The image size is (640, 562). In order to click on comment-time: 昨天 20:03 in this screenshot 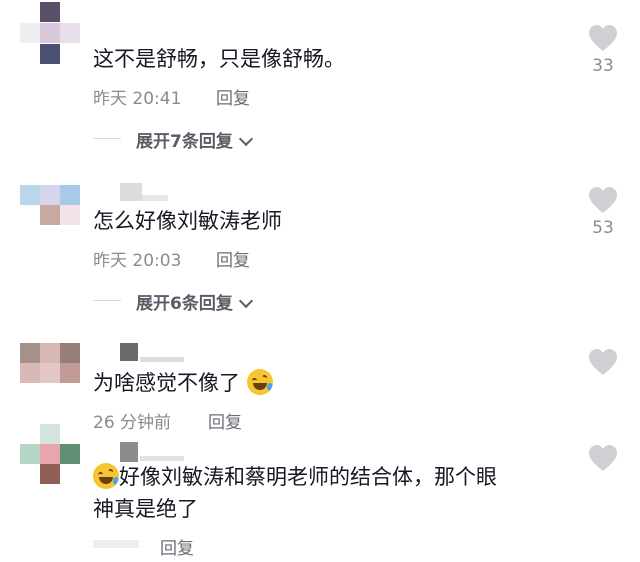, I will do `click(137, 261)`.